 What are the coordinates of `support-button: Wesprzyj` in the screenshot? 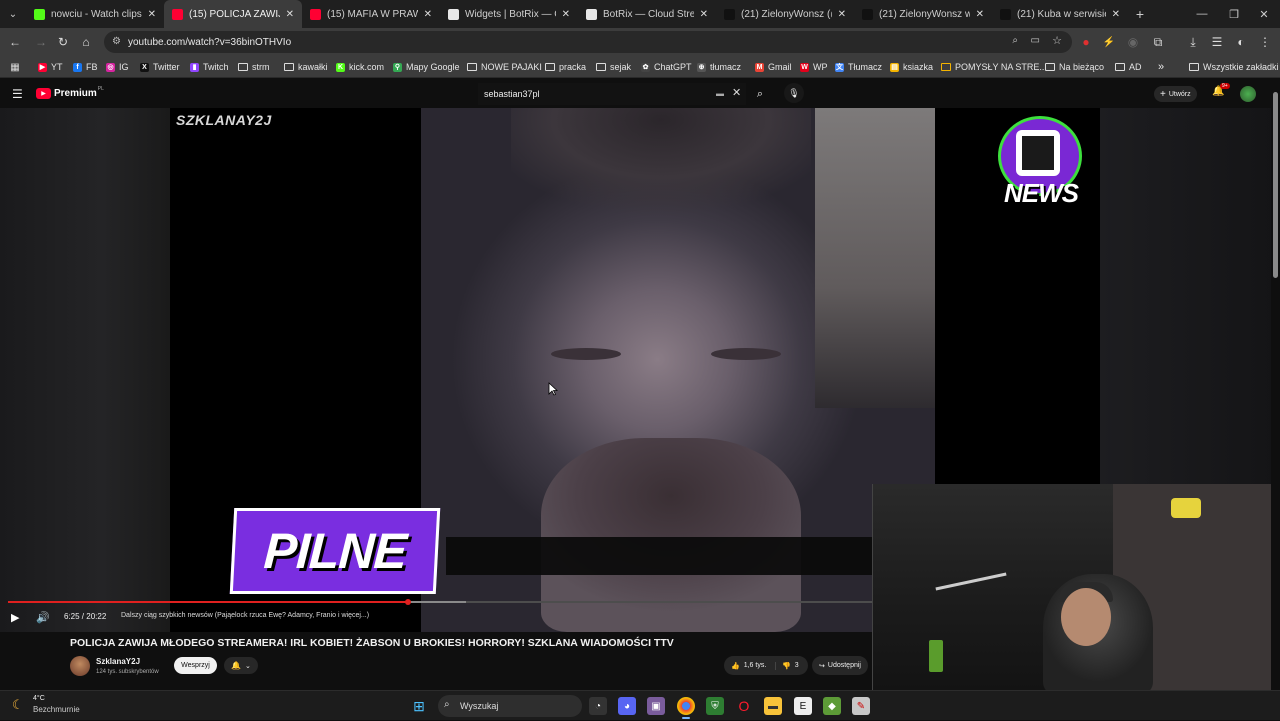 It's located at (195, 665).